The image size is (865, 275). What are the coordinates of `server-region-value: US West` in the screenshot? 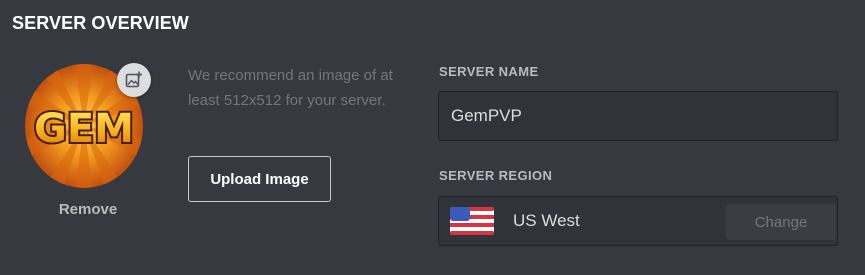 It's located at (546, 220).